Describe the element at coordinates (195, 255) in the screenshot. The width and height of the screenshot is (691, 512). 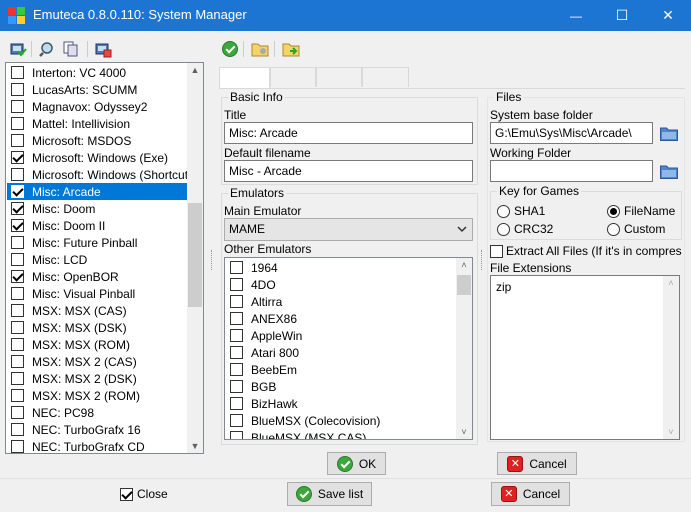
I see `scroll-thumb` at that location.